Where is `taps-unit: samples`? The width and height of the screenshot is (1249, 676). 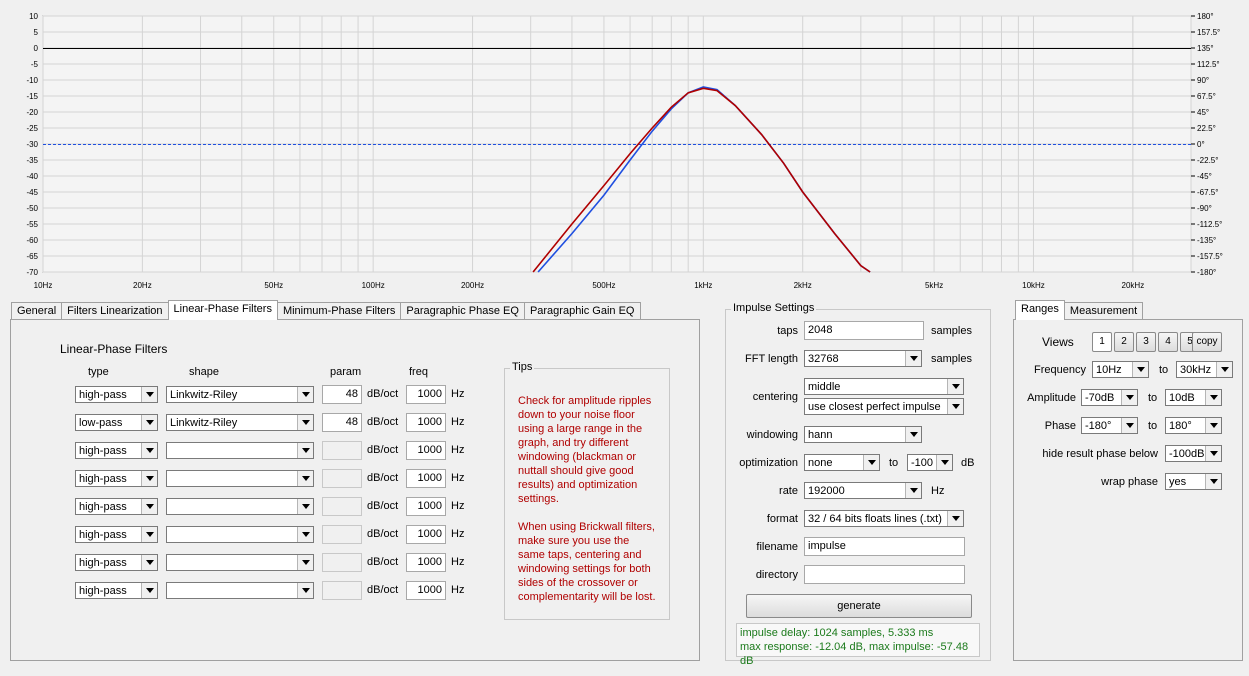
taps-unit: samples is located at coordinates (951, 331).